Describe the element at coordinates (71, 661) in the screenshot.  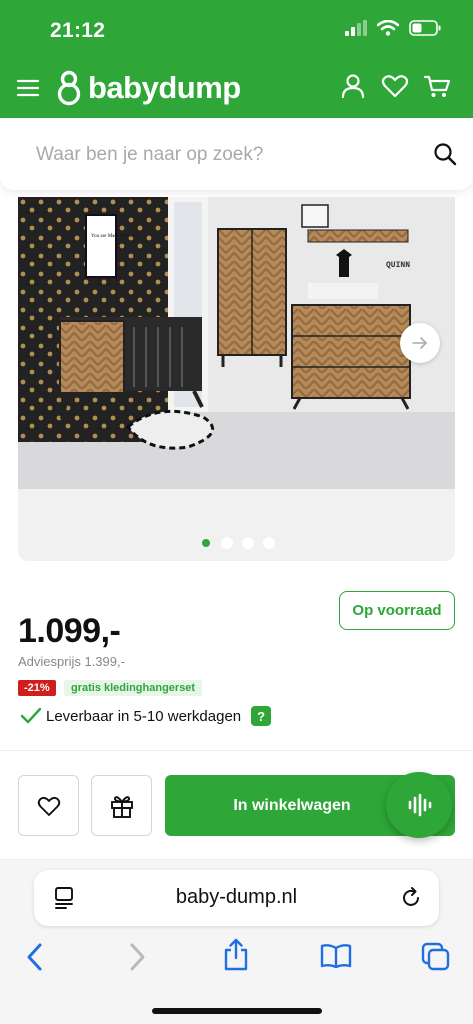
I see `advice-price: Adviesprijs 1.399,-` at that location.